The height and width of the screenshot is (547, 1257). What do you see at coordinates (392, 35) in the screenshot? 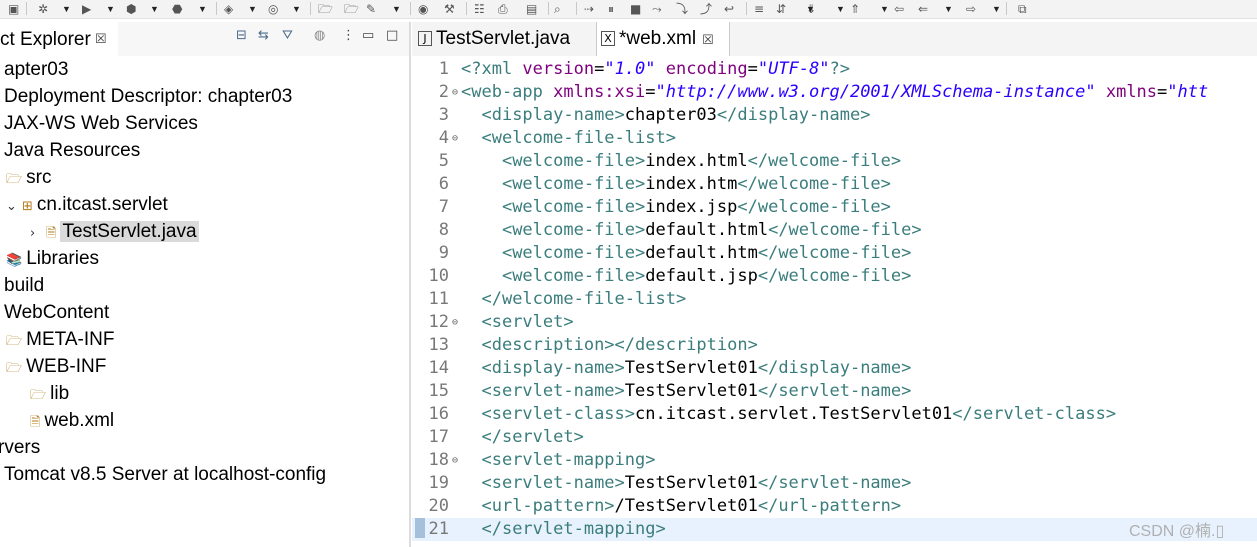
I see `maximize-icon: □` at bounding box center [392, 35].